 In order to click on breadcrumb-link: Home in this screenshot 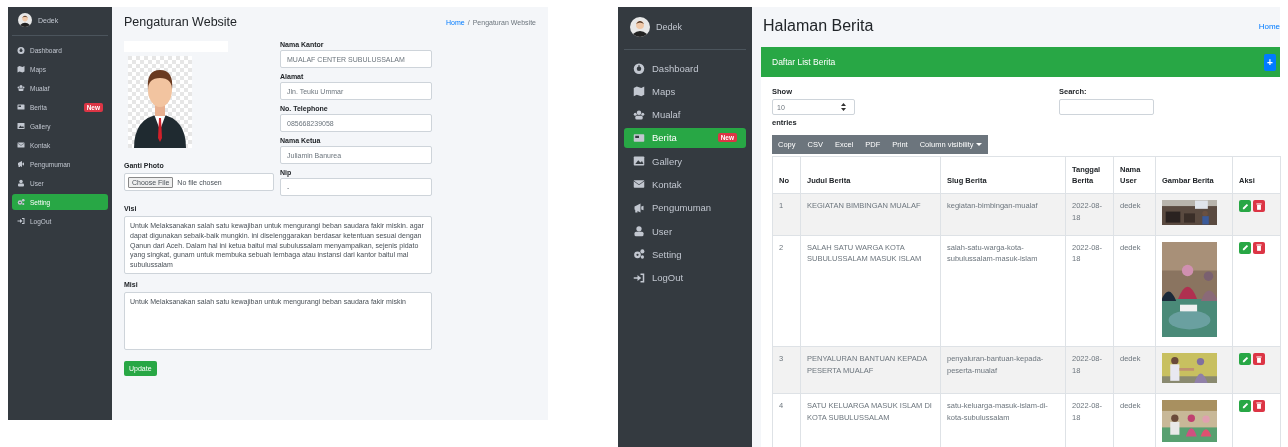, I will do `click(1269, 26)`.